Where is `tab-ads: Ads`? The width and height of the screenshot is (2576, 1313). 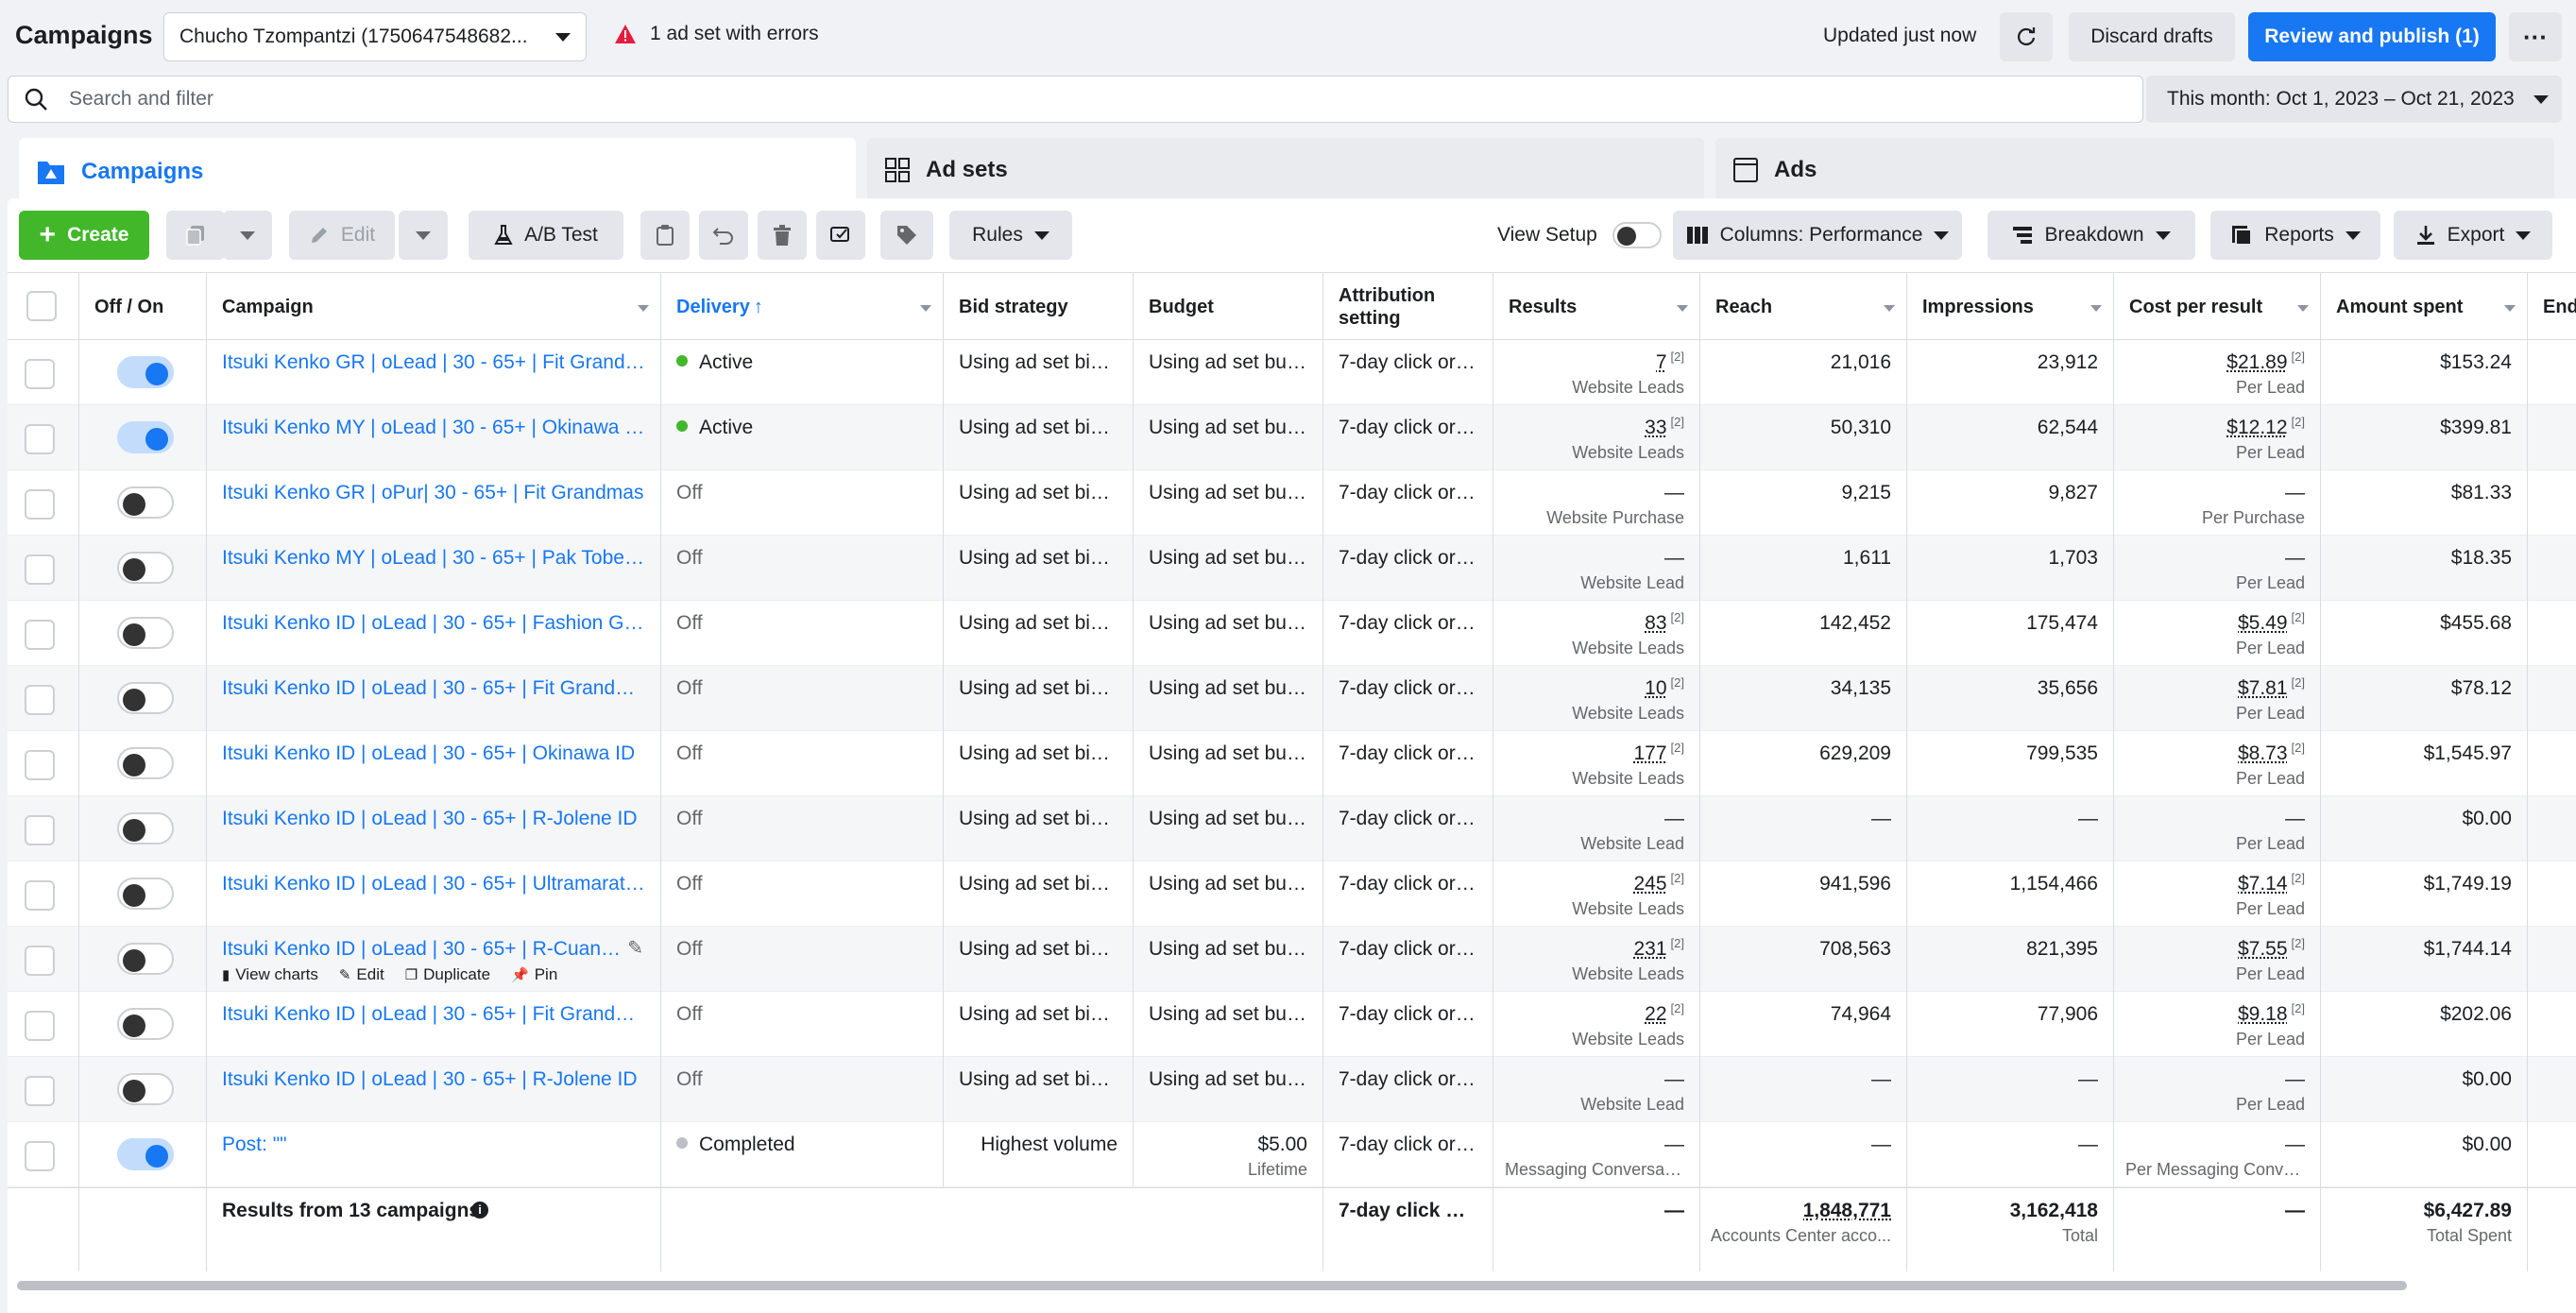 tab-ads: Ads is located at coordinates (2134, 170).